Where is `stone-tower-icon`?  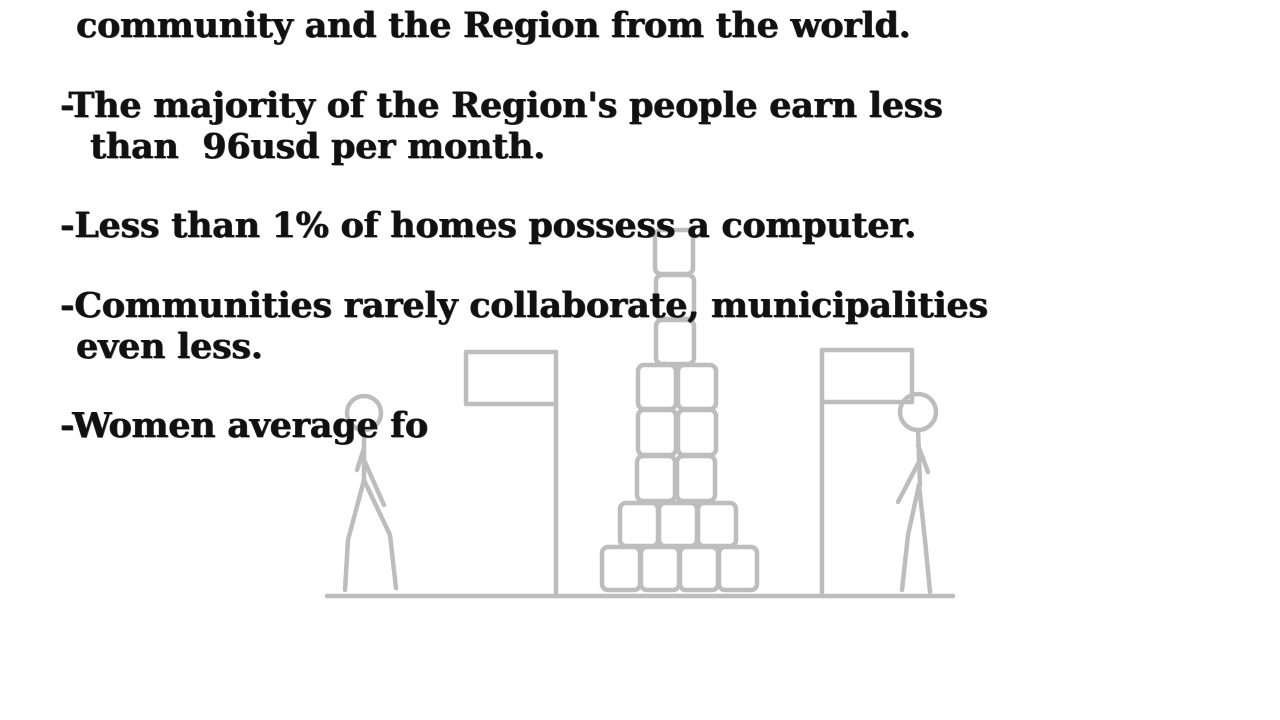
stone-tower-icon is located at coordinates (679, 410).